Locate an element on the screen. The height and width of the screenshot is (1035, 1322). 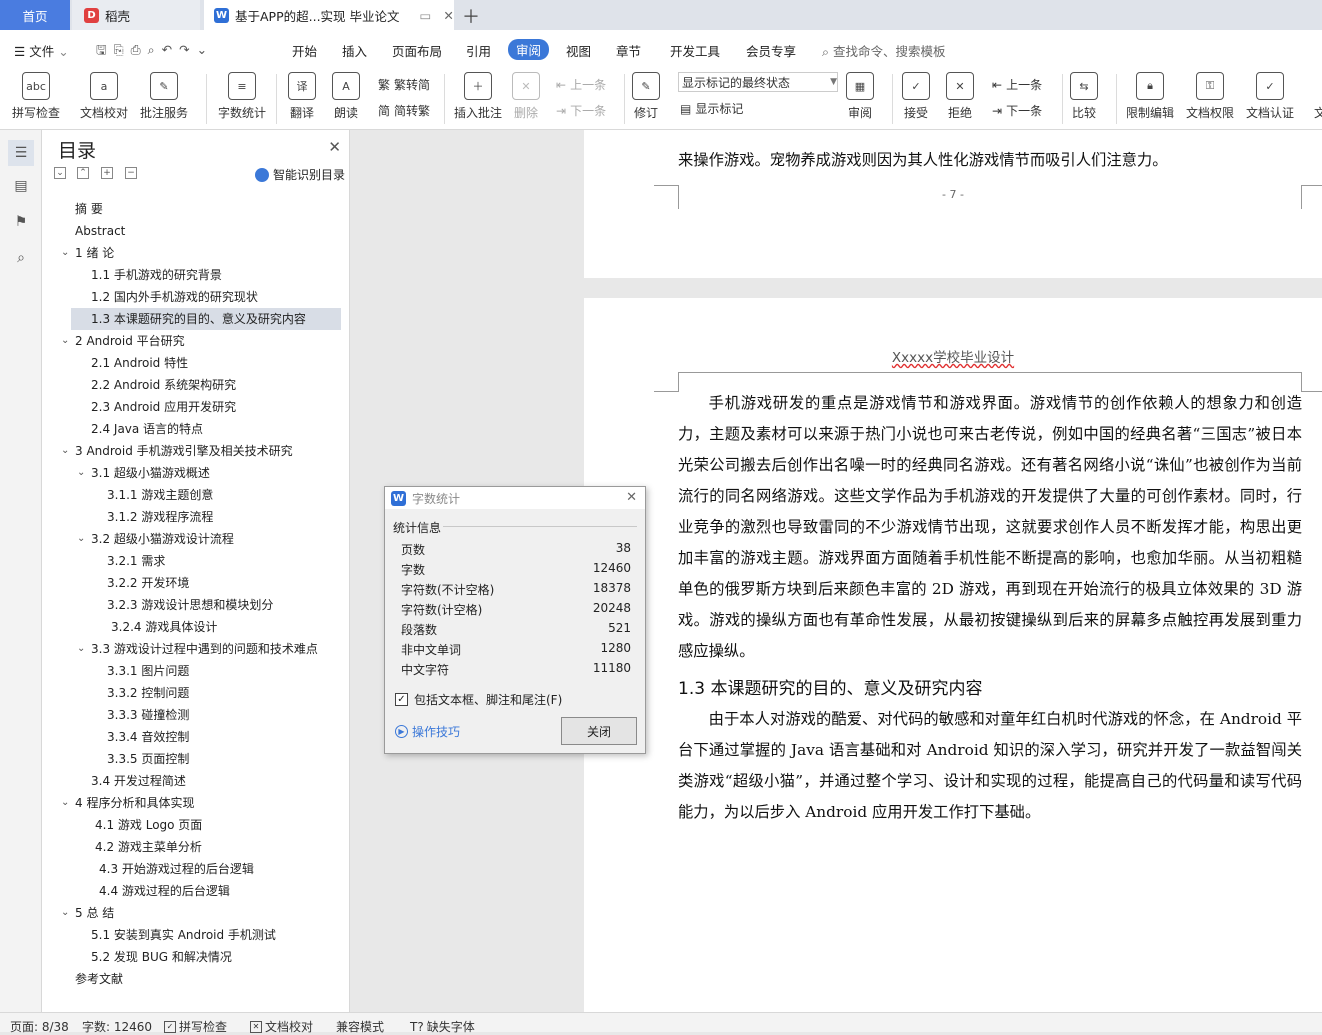
toc-icon: ☰ is located at coordinates (21, 153).